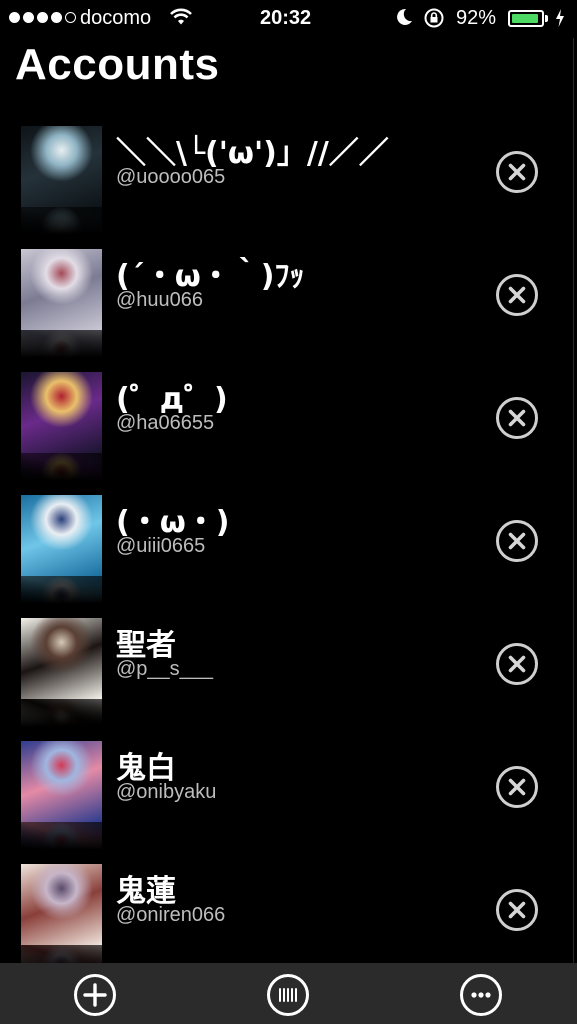 The image size is (577, 1024). I want to click on add-account-button, so click(95, 995).